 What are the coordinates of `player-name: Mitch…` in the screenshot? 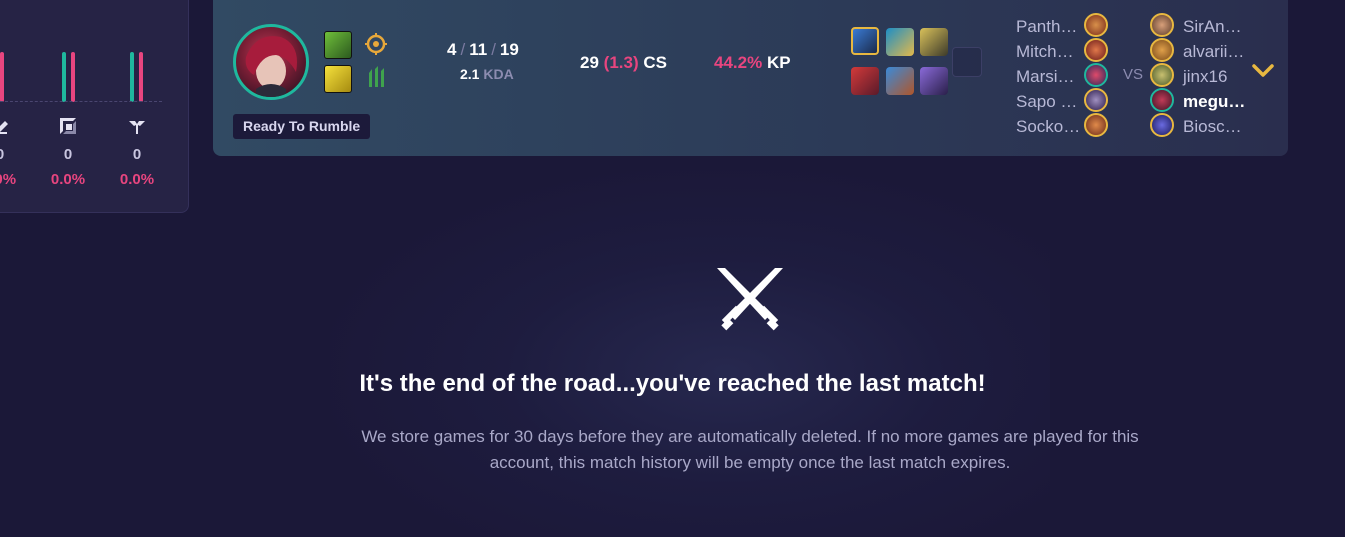 It's located at (1045, 52).